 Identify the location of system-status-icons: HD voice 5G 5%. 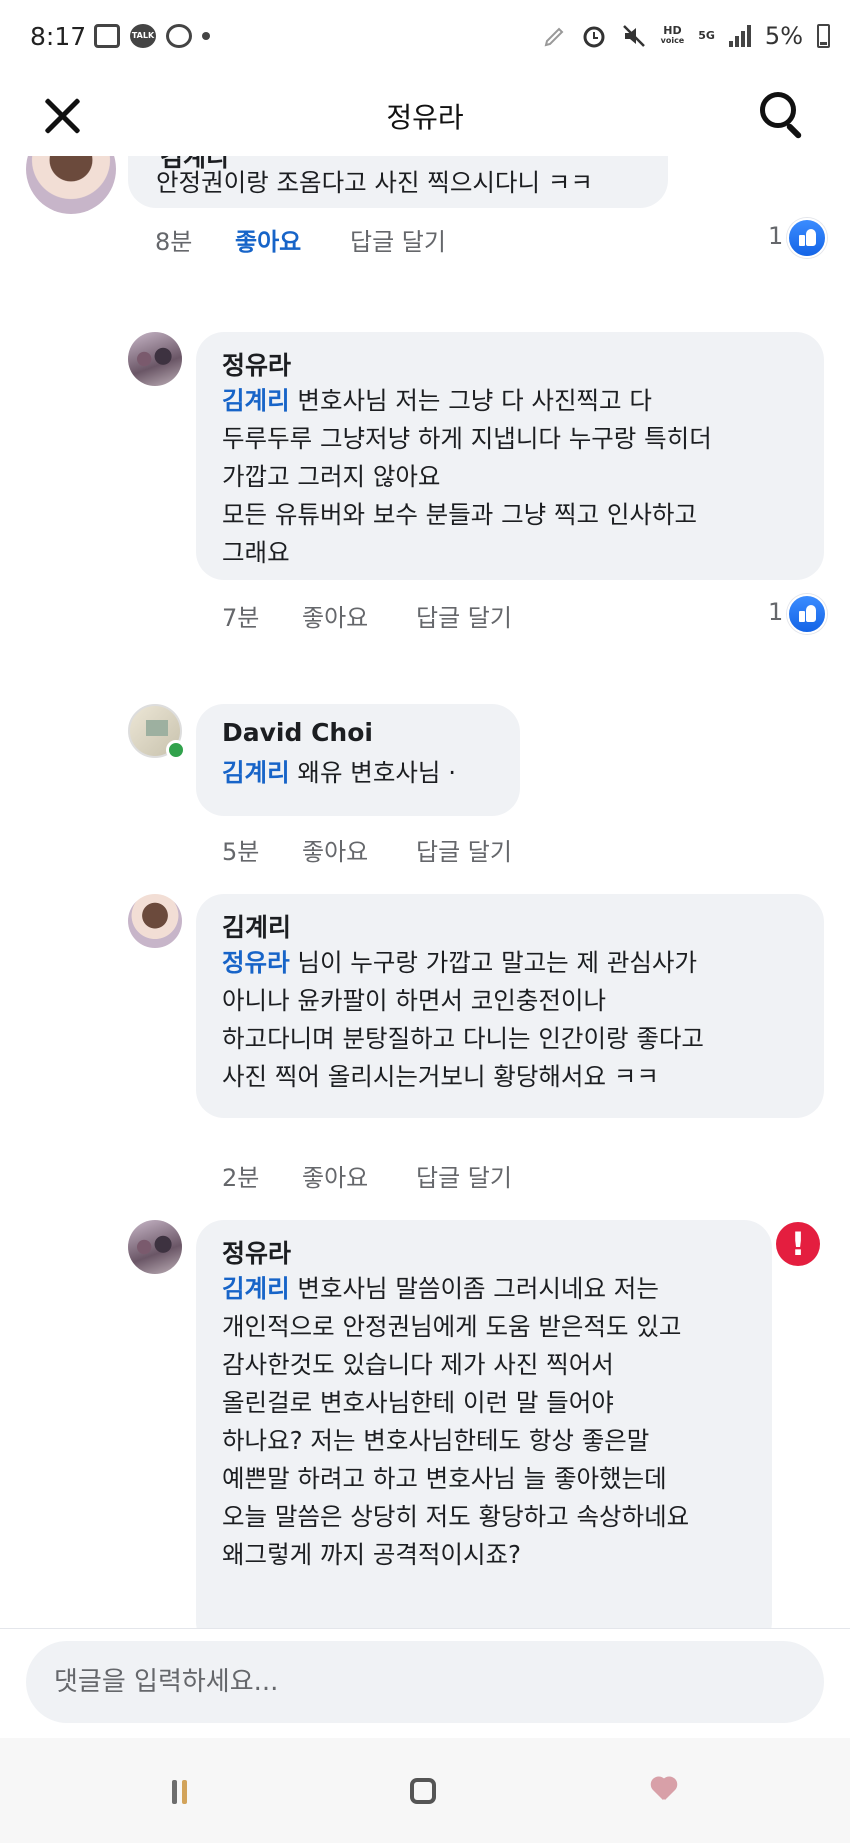
(686, 36).